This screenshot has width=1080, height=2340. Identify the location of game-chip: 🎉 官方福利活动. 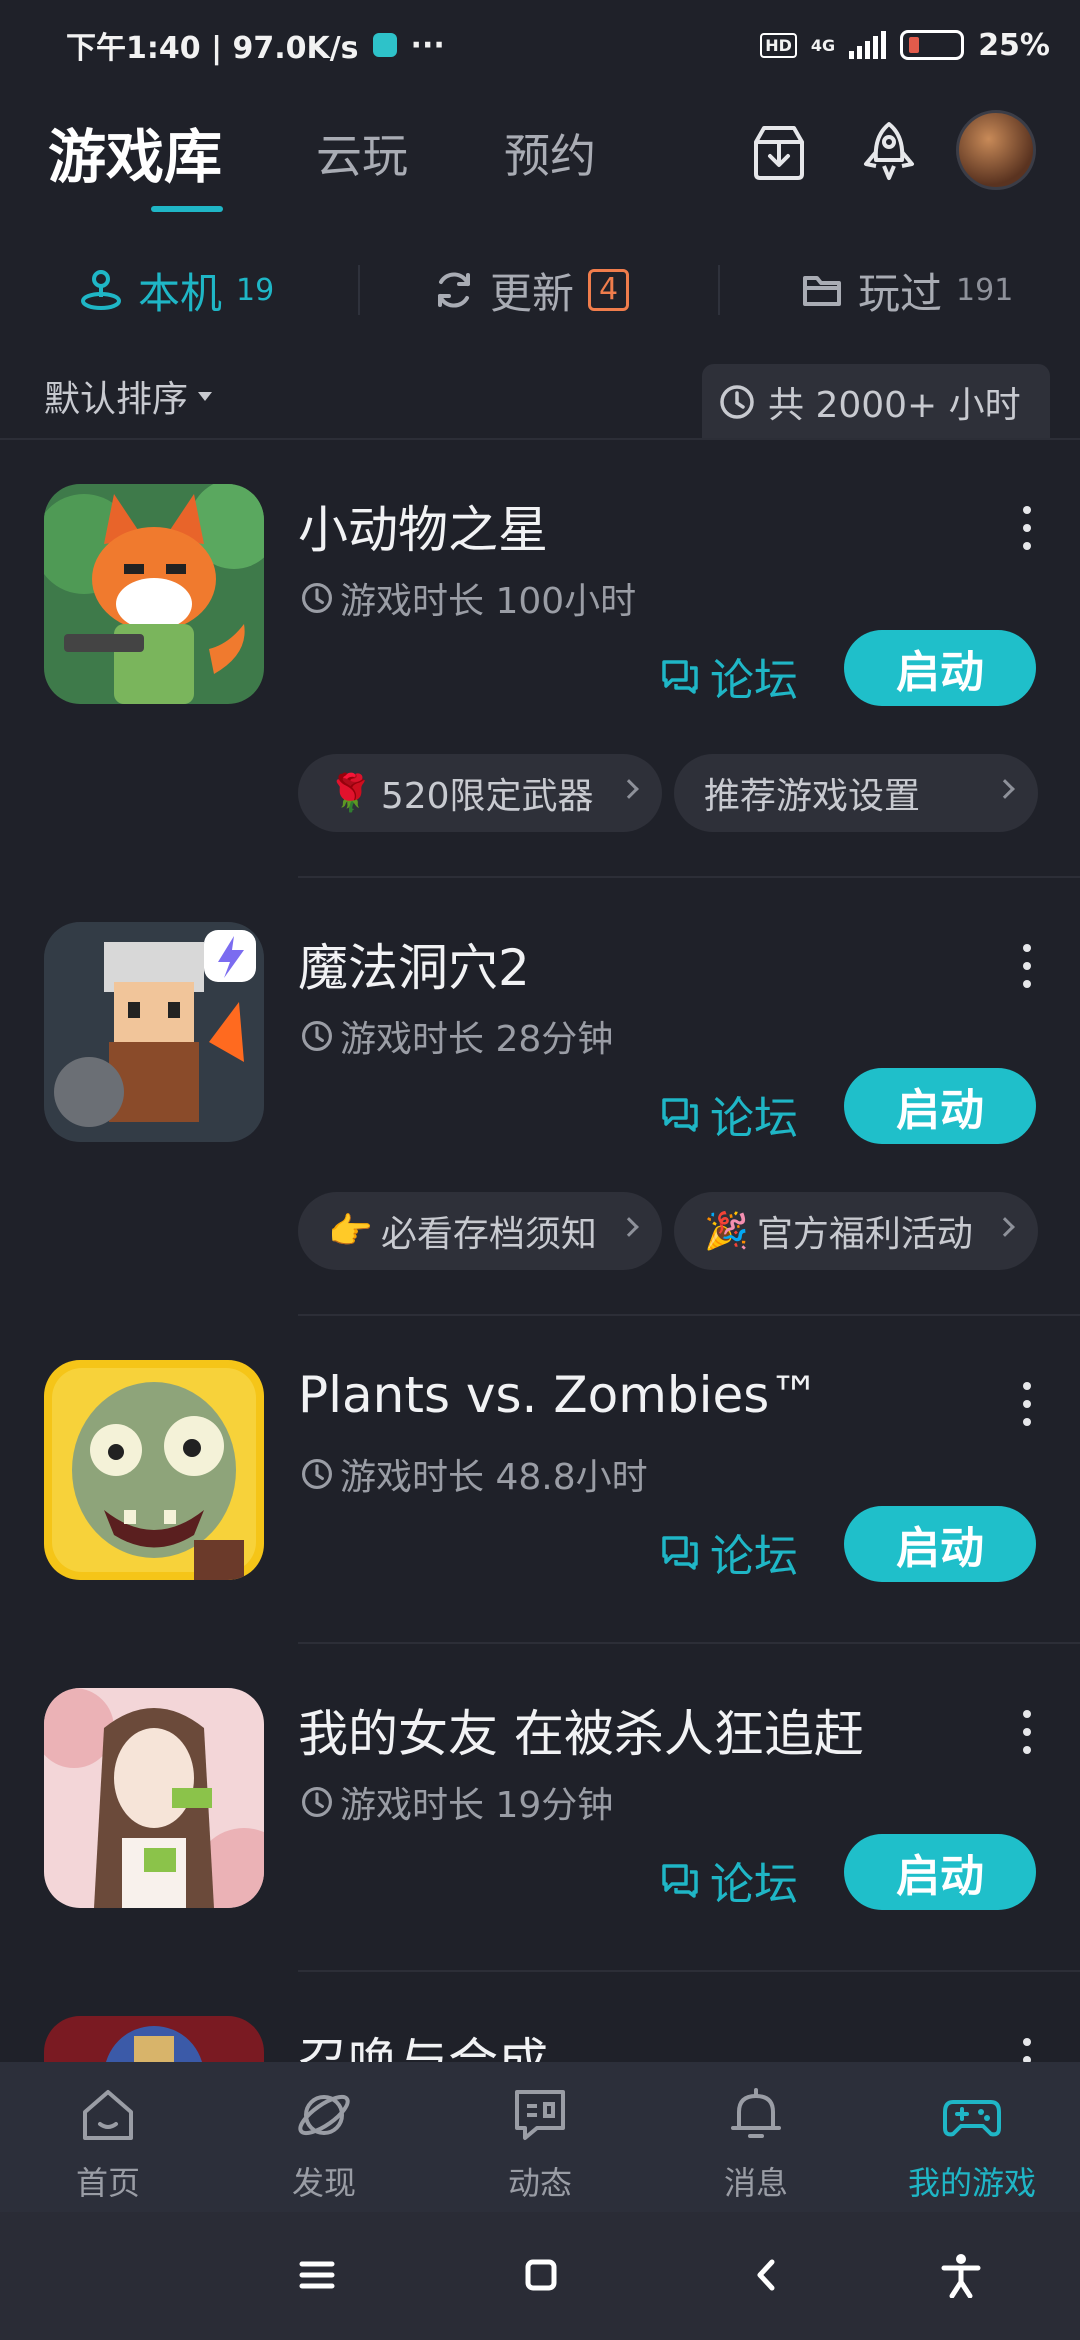
(856, 1231).